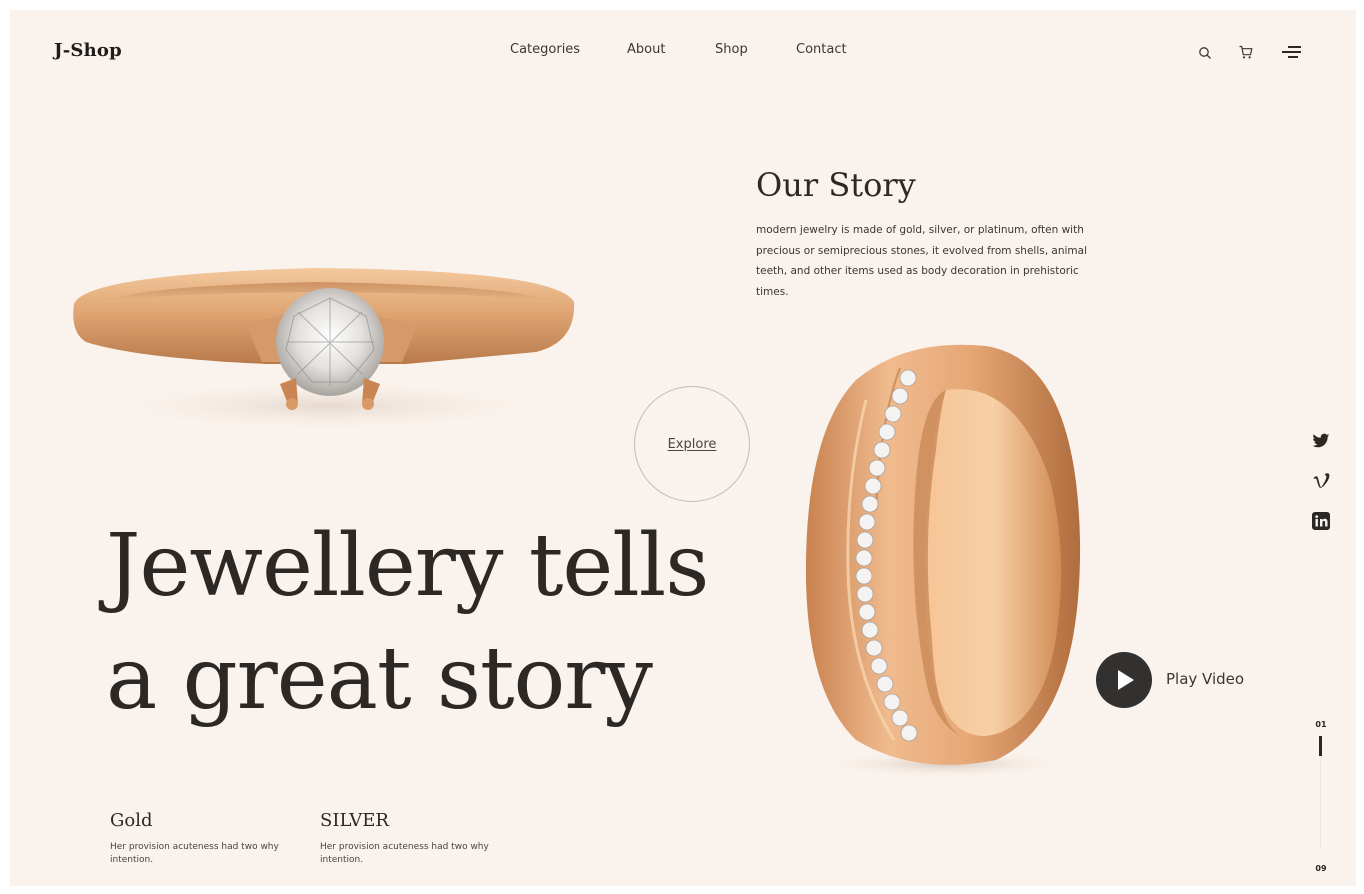  Describe the element at coordinates (407, 566) in the screenshot. I see `hero-headline-line-1: Jewellery tells` at that location.